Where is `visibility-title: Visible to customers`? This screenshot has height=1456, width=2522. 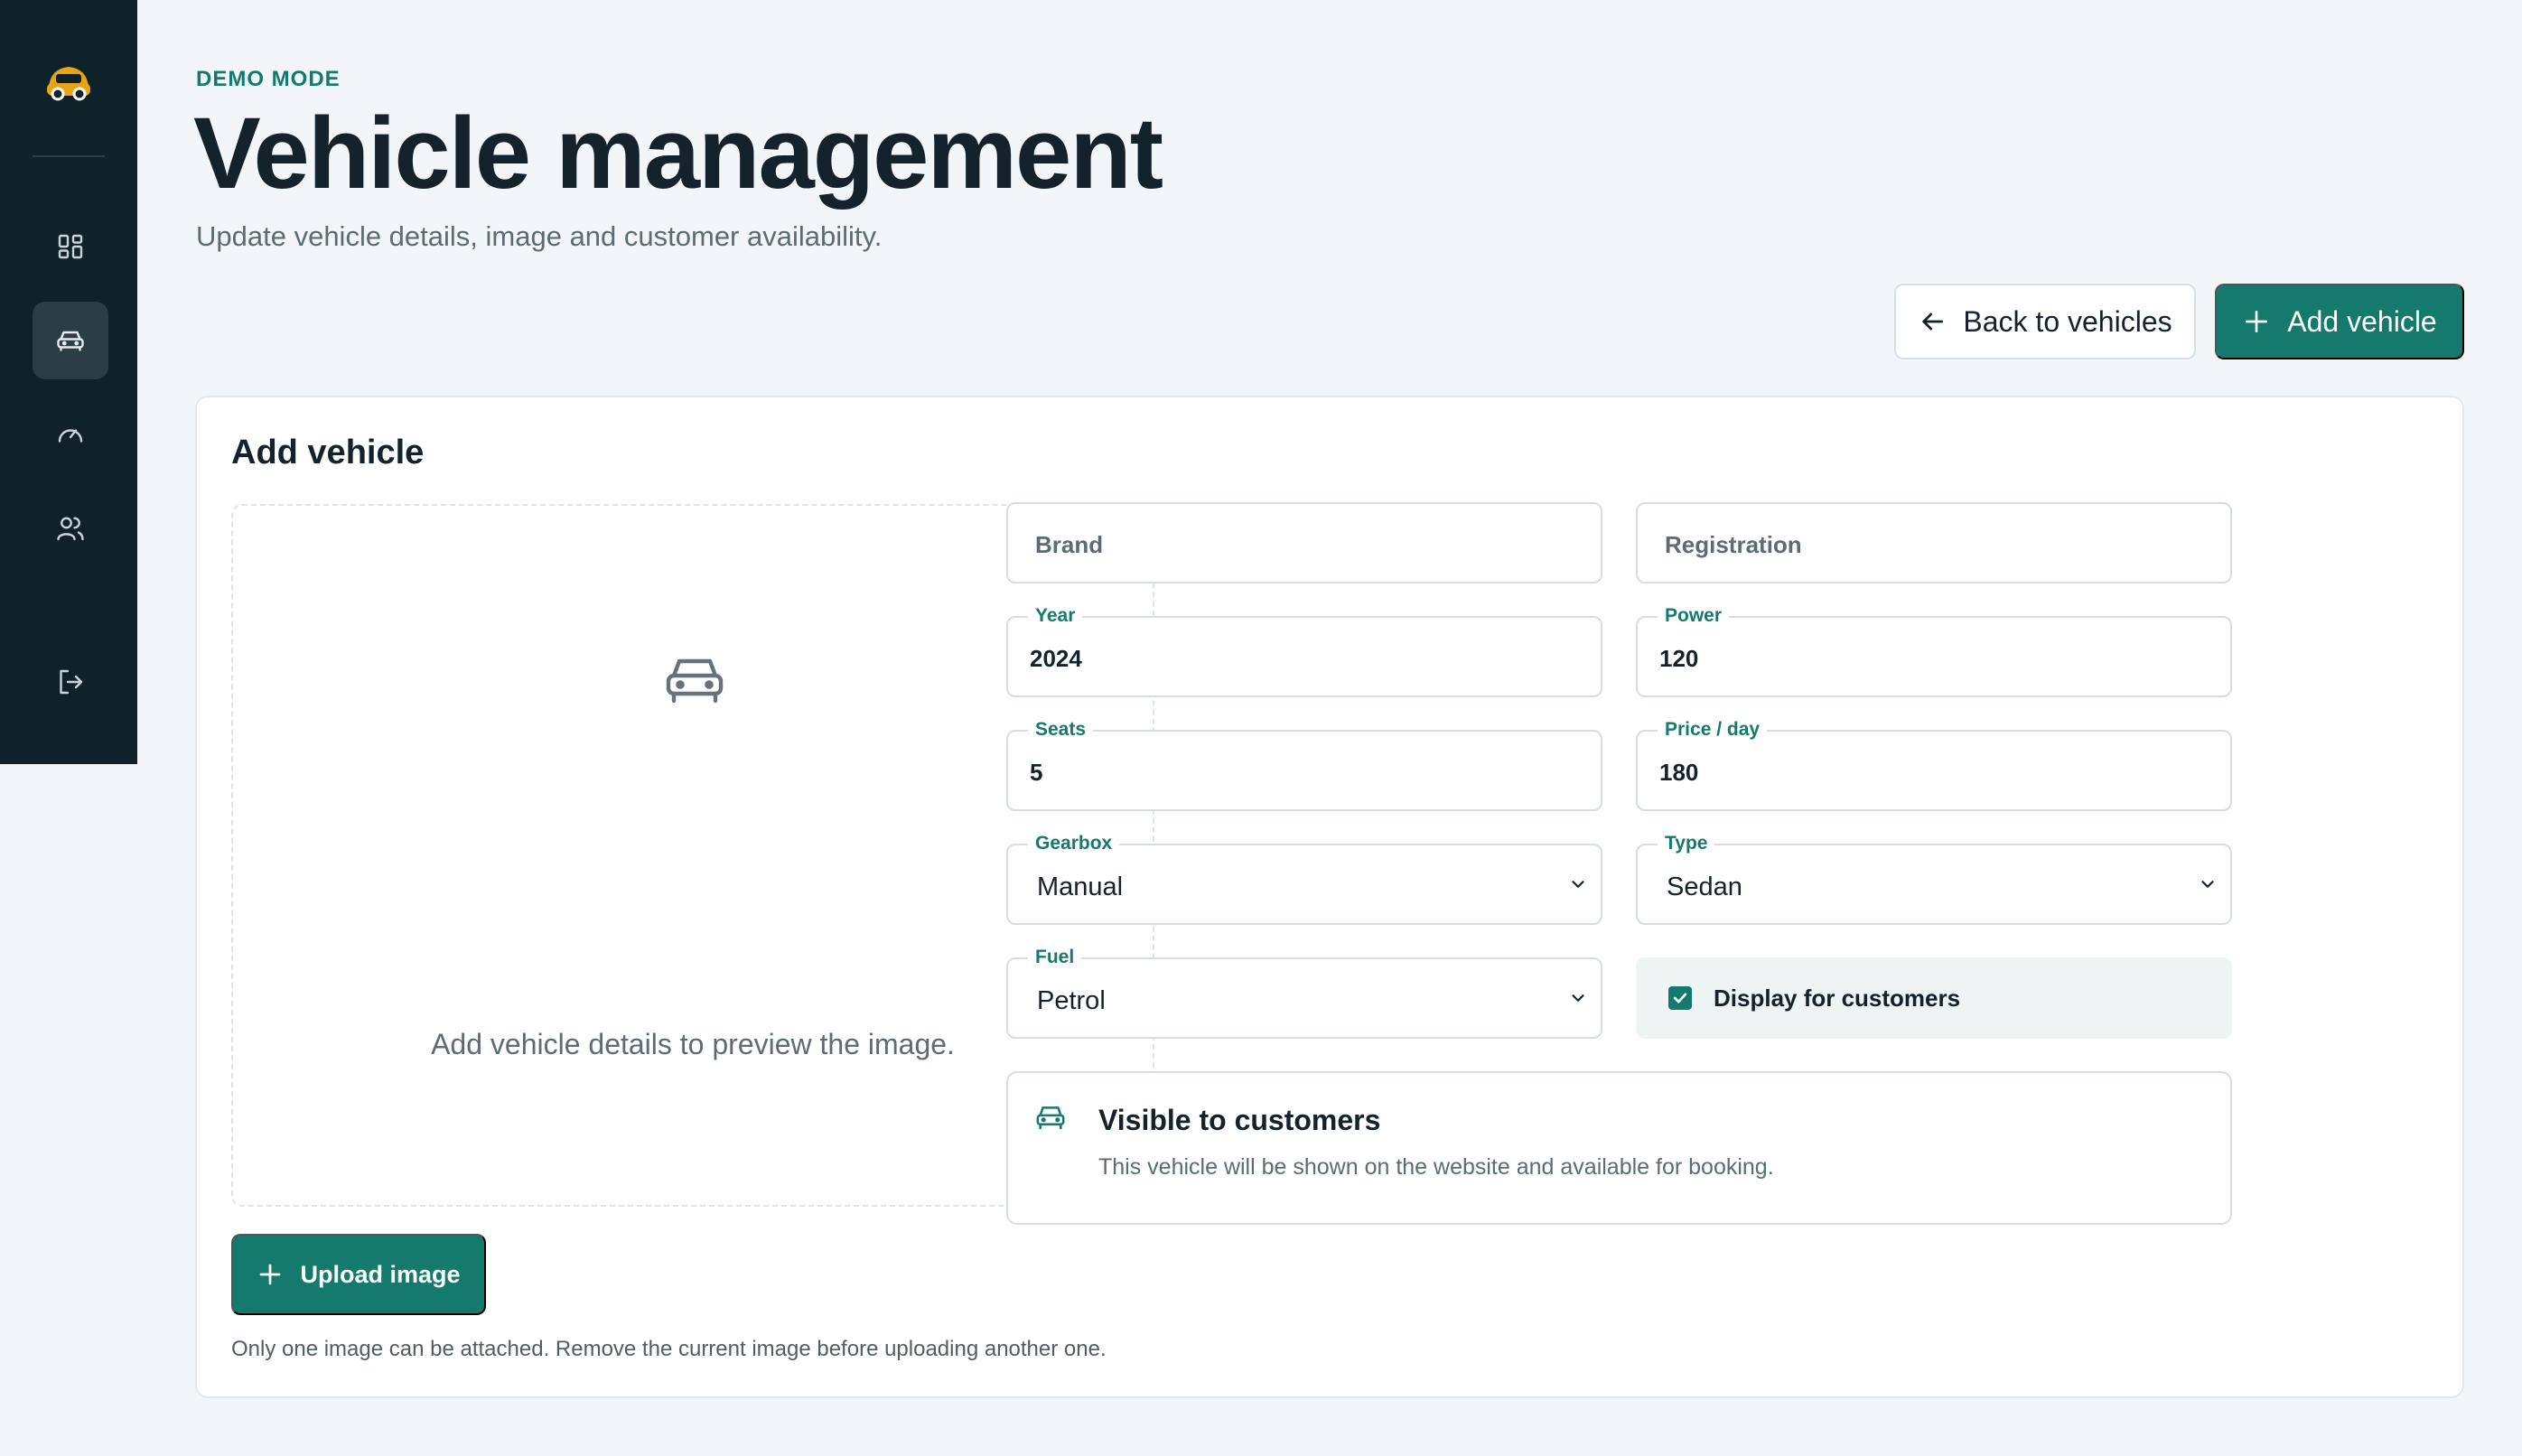 visibility-title: Visible to customers is located at coordinates (1240, 1120).